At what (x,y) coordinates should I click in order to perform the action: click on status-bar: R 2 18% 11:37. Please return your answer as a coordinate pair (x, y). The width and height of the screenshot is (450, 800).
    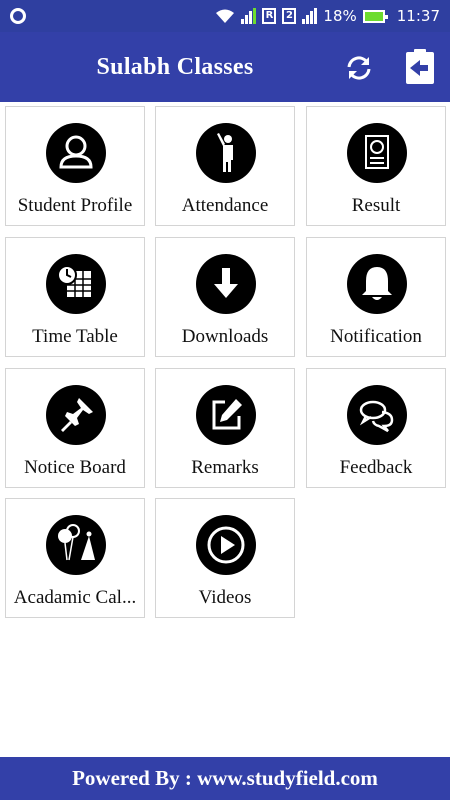
    Looking at the image, I should click on (225, 16).